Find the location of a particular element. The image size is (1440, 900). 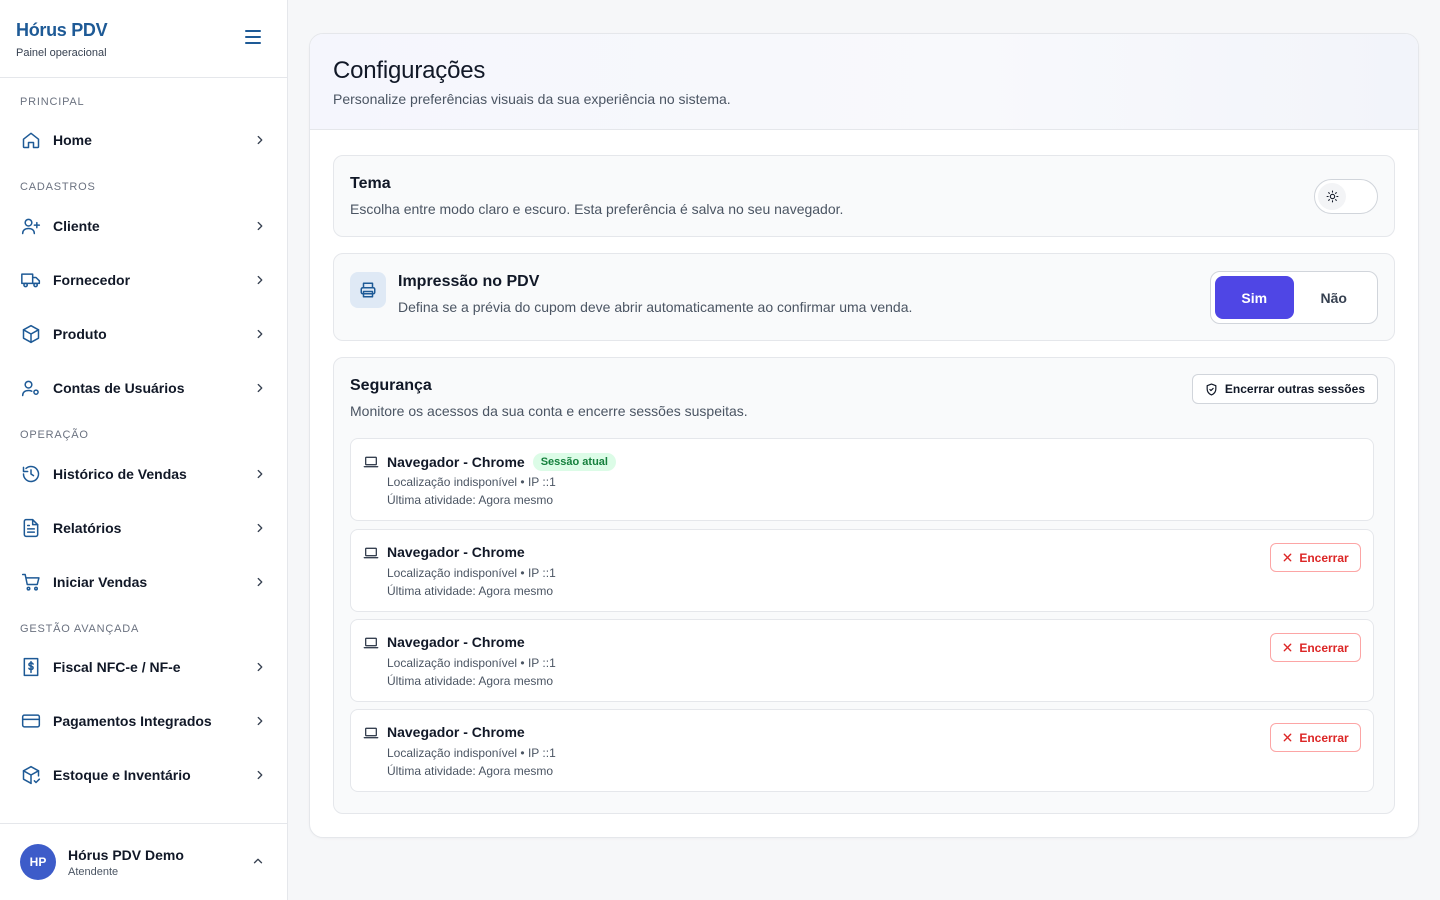

file-text-icon is located at coordinates (31, 528).